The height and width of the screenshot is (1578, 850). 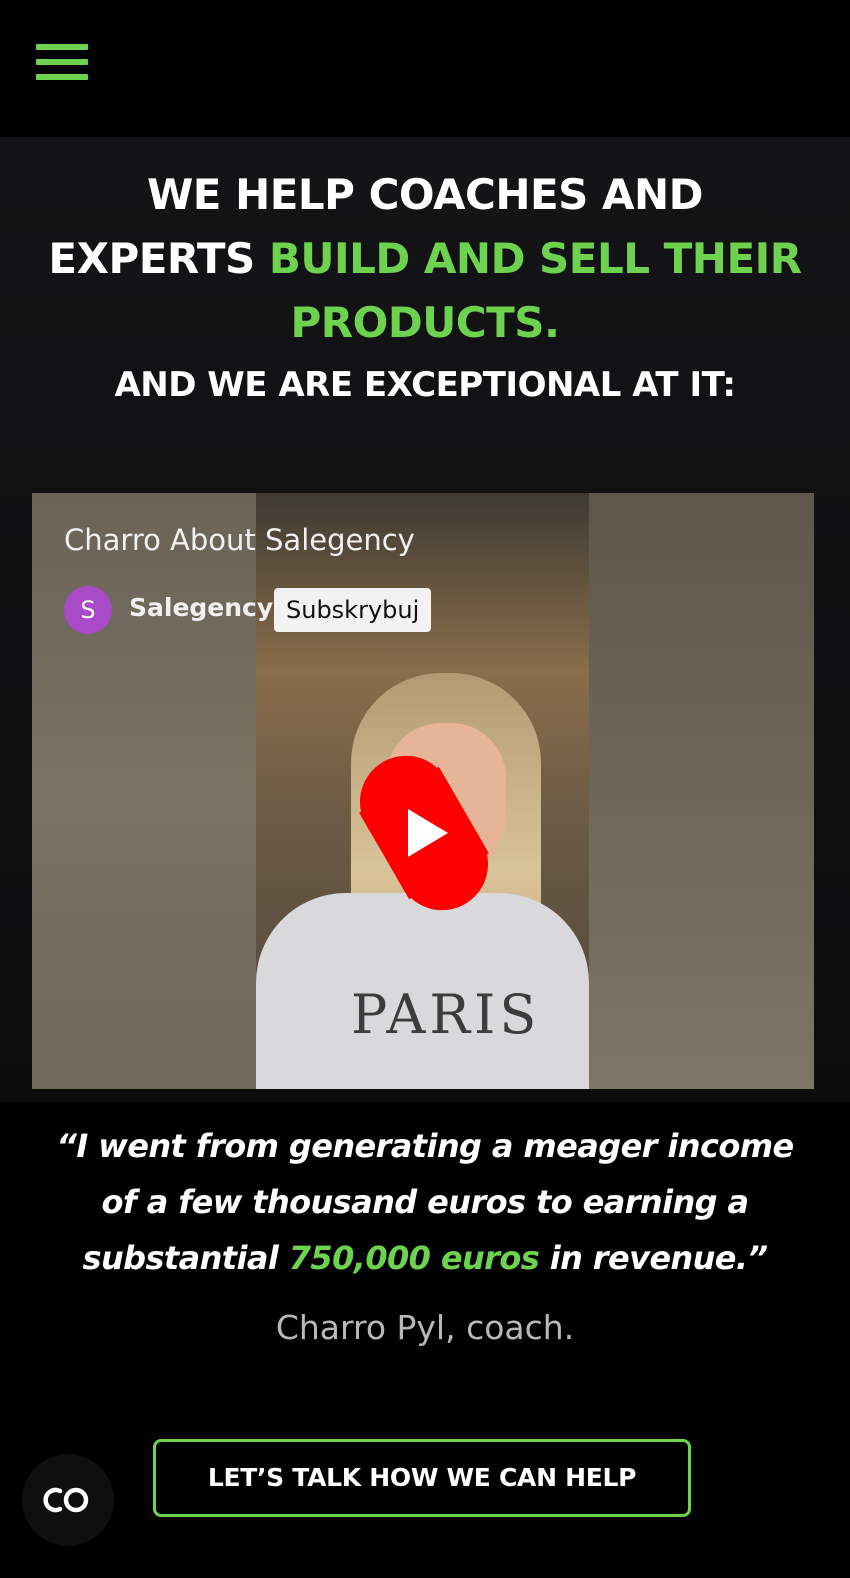 I want to click on contact-cta-button: LET’S TALK HOW WE CAN HELP, so click(x=422, y=1478).